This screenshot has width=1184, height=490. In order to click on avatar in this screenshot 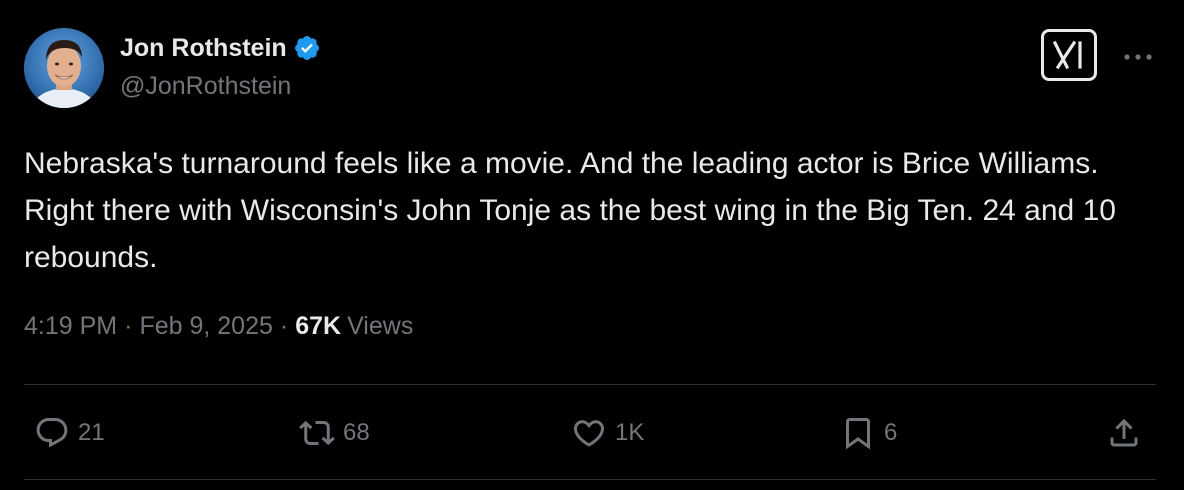, I will do `click(64, 68)`.